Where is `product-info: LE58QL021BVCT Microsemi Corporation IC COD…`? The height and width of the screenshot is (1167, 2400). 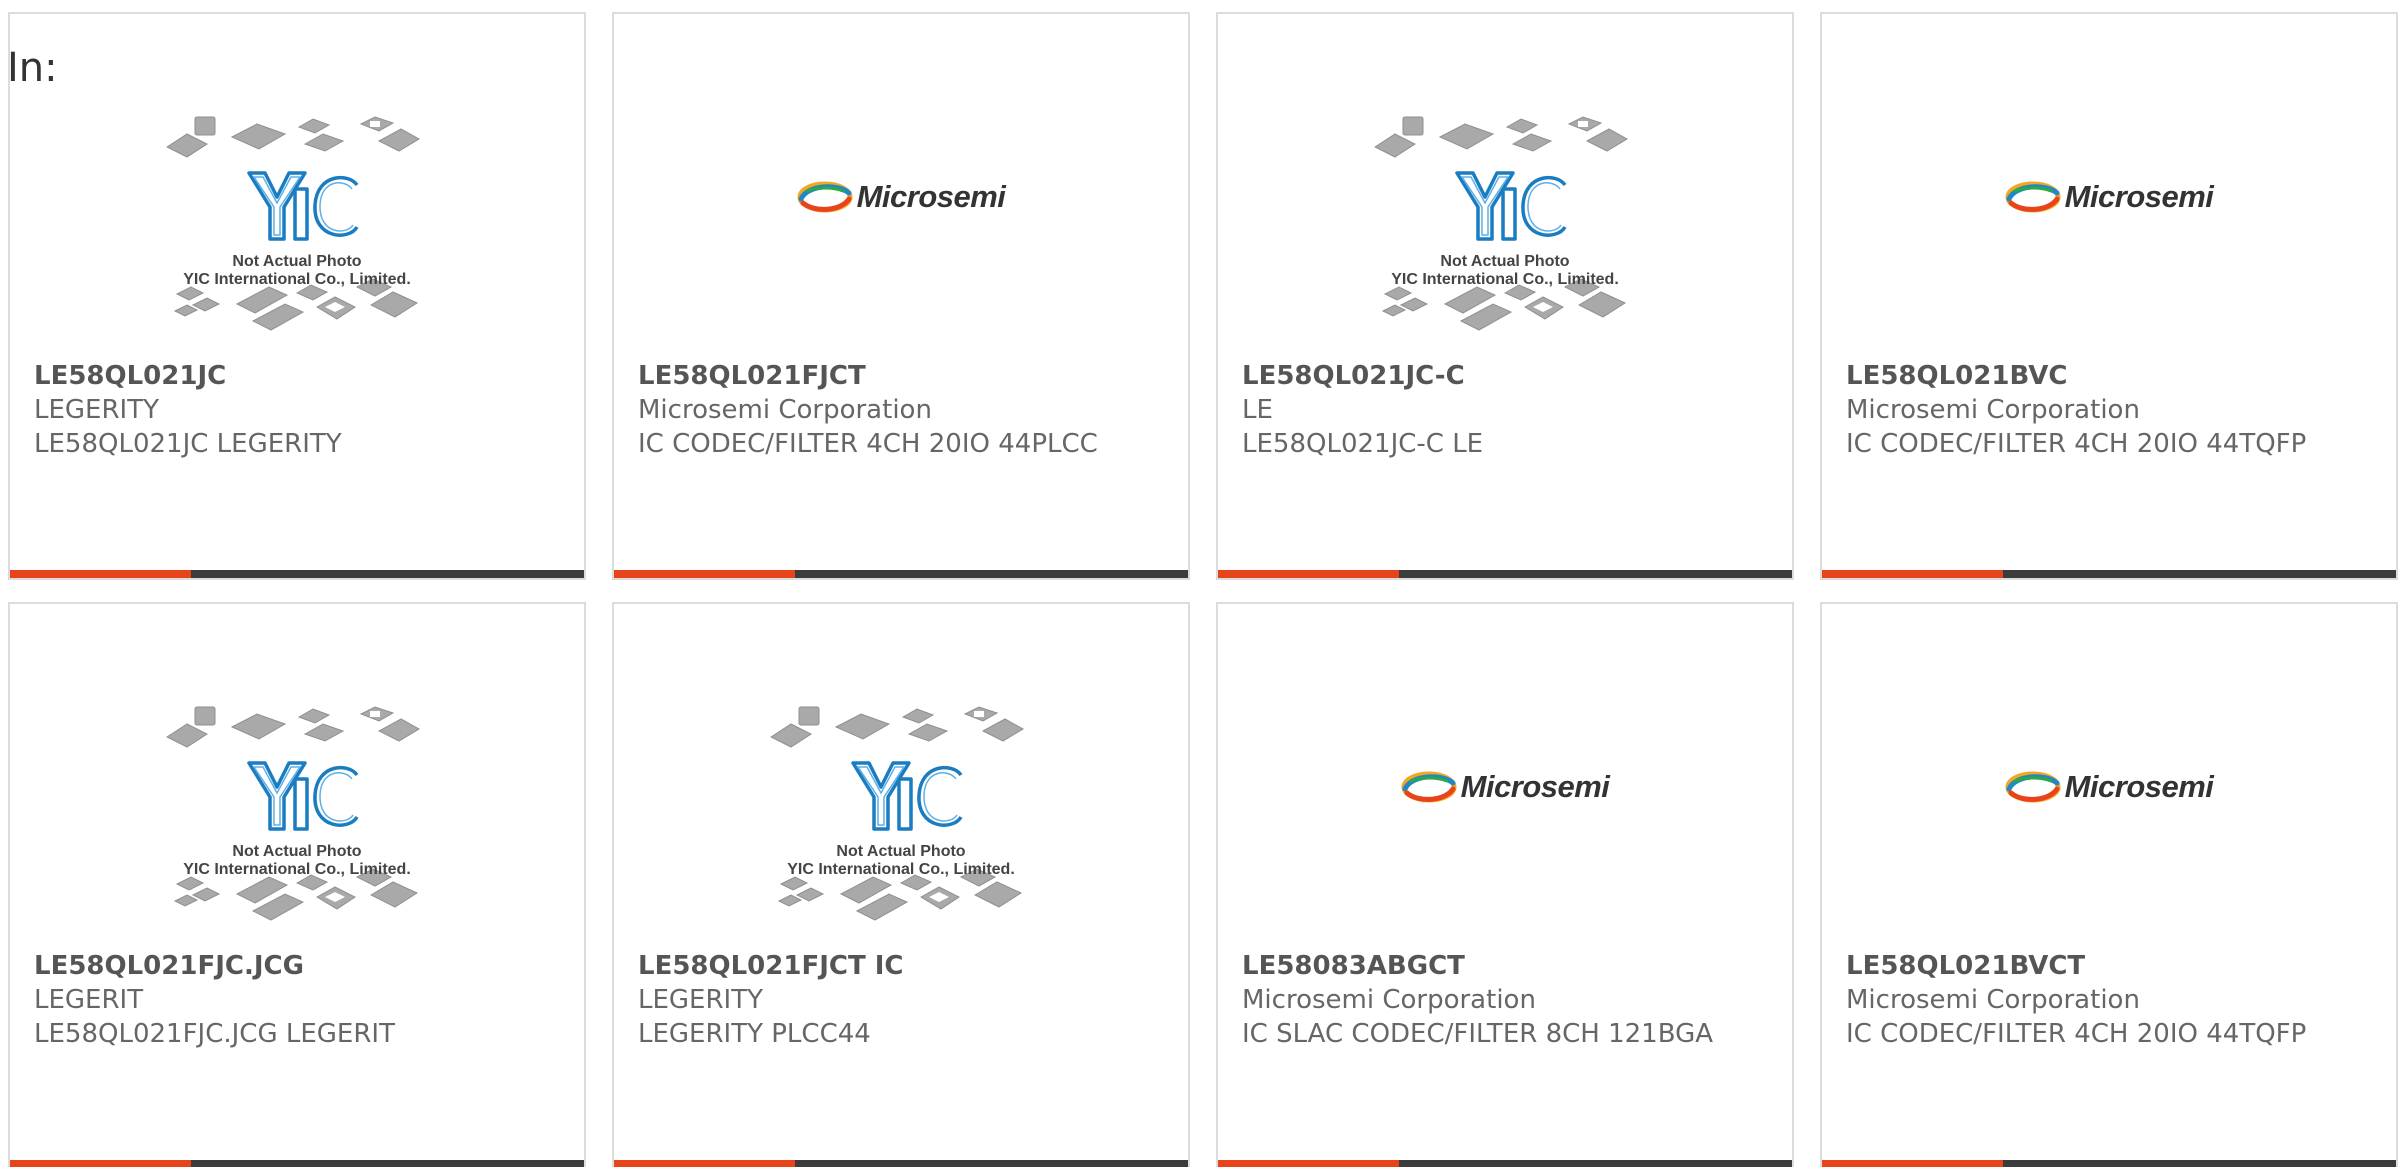
product-info: LE58QL021BVCT Microsemi Corporation IC COD… is located at coordinates (2111, 1000).